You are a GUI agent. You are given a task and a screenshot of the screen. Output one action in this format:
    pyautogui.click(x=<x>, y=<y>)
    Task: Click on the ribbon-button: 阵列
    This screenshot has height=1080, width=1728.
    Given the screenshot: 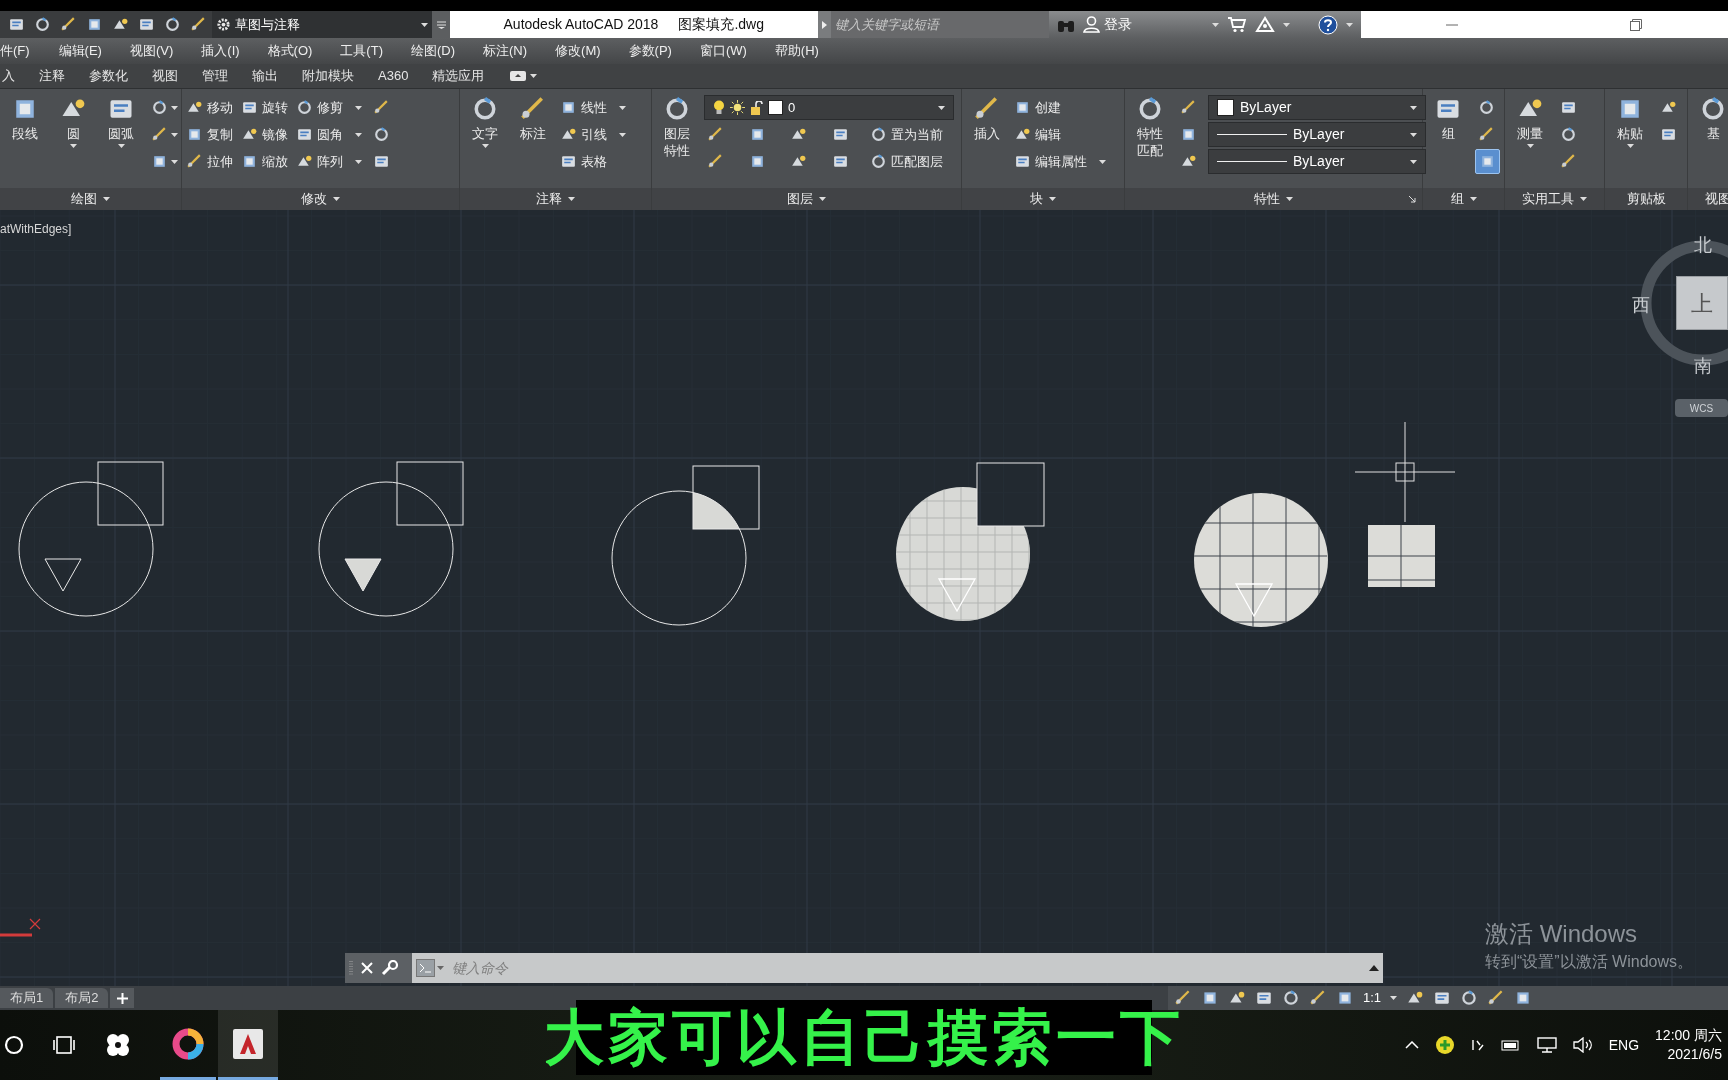 What is the action you would take?
    pyautogui.click(x=329, y=161)
    